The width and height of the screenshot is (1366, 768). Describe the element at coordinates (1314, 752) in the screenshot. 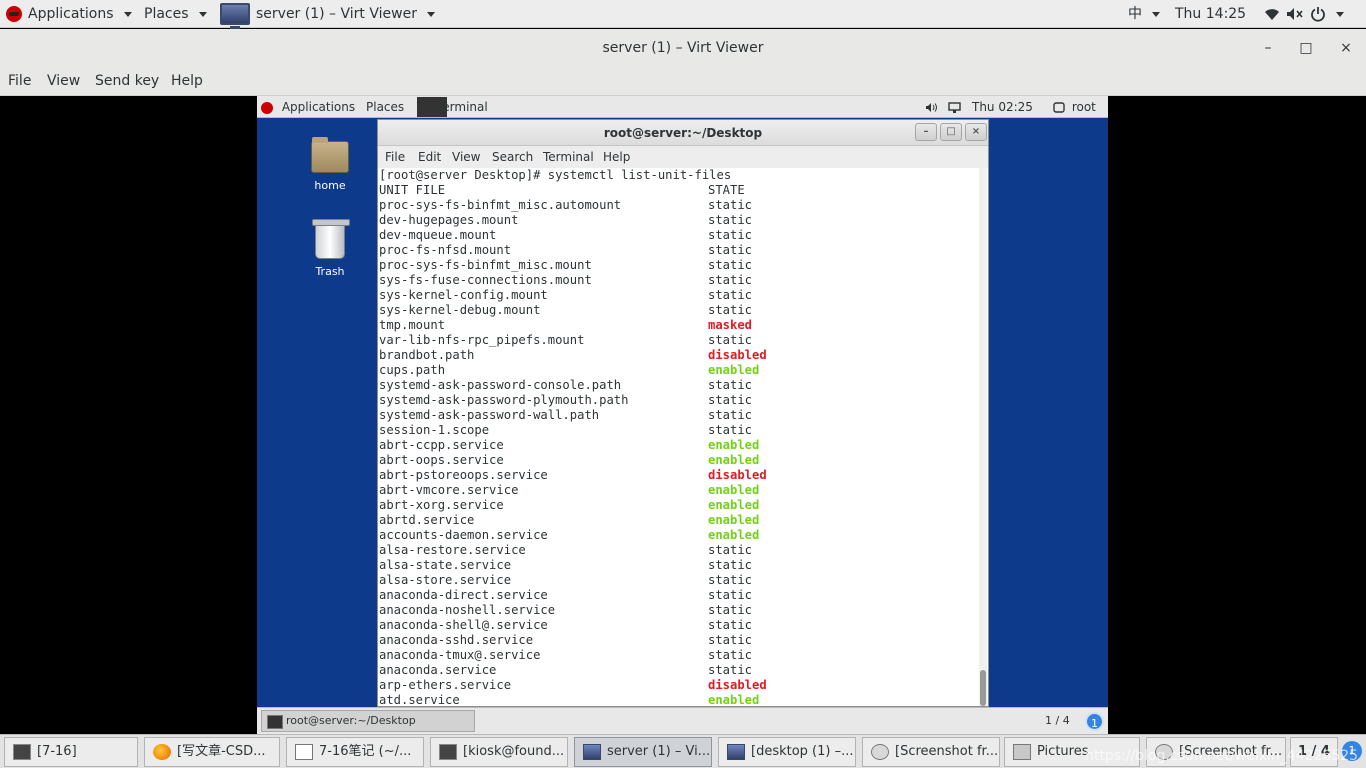

I see `workspace-pager: 1 / 4` at that location.